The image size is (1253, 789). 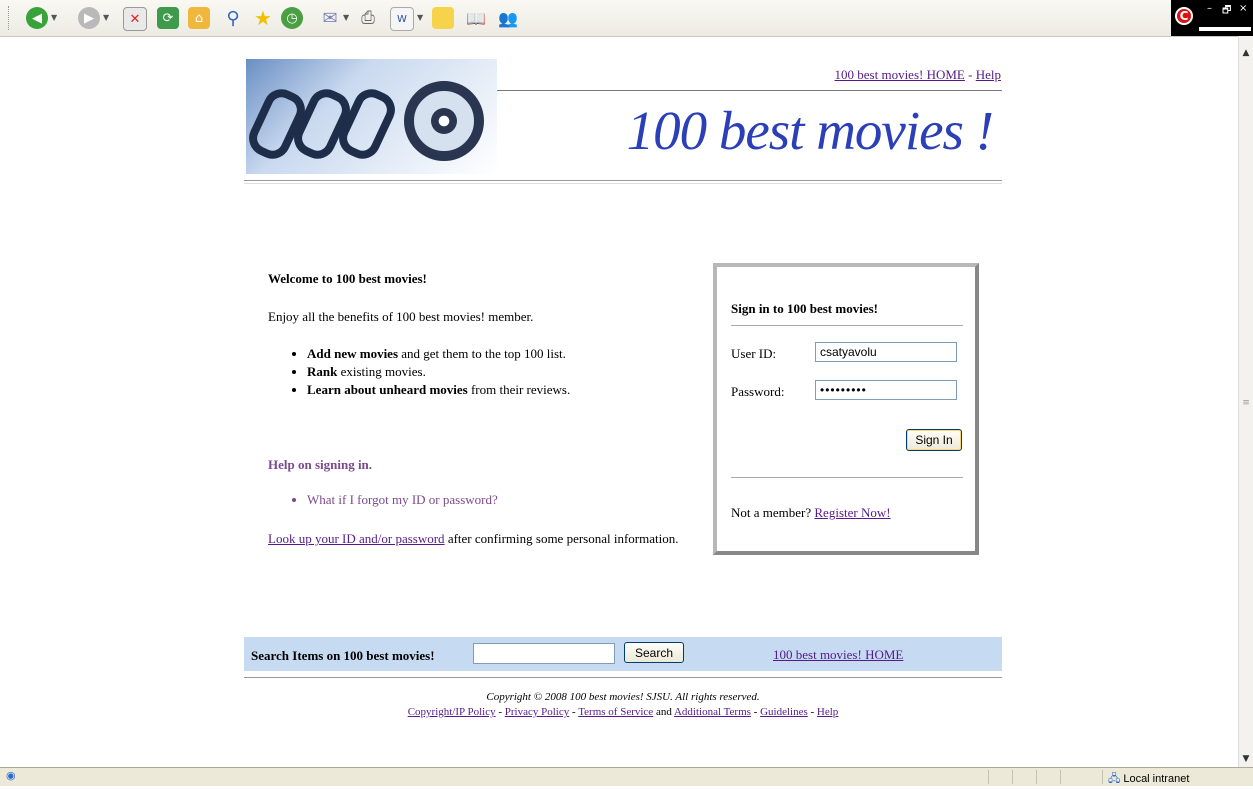 What do you see at coordinates (1225, 29) in the screenshot?
I see `window-control-bar` at bounding box center [1225, 29].